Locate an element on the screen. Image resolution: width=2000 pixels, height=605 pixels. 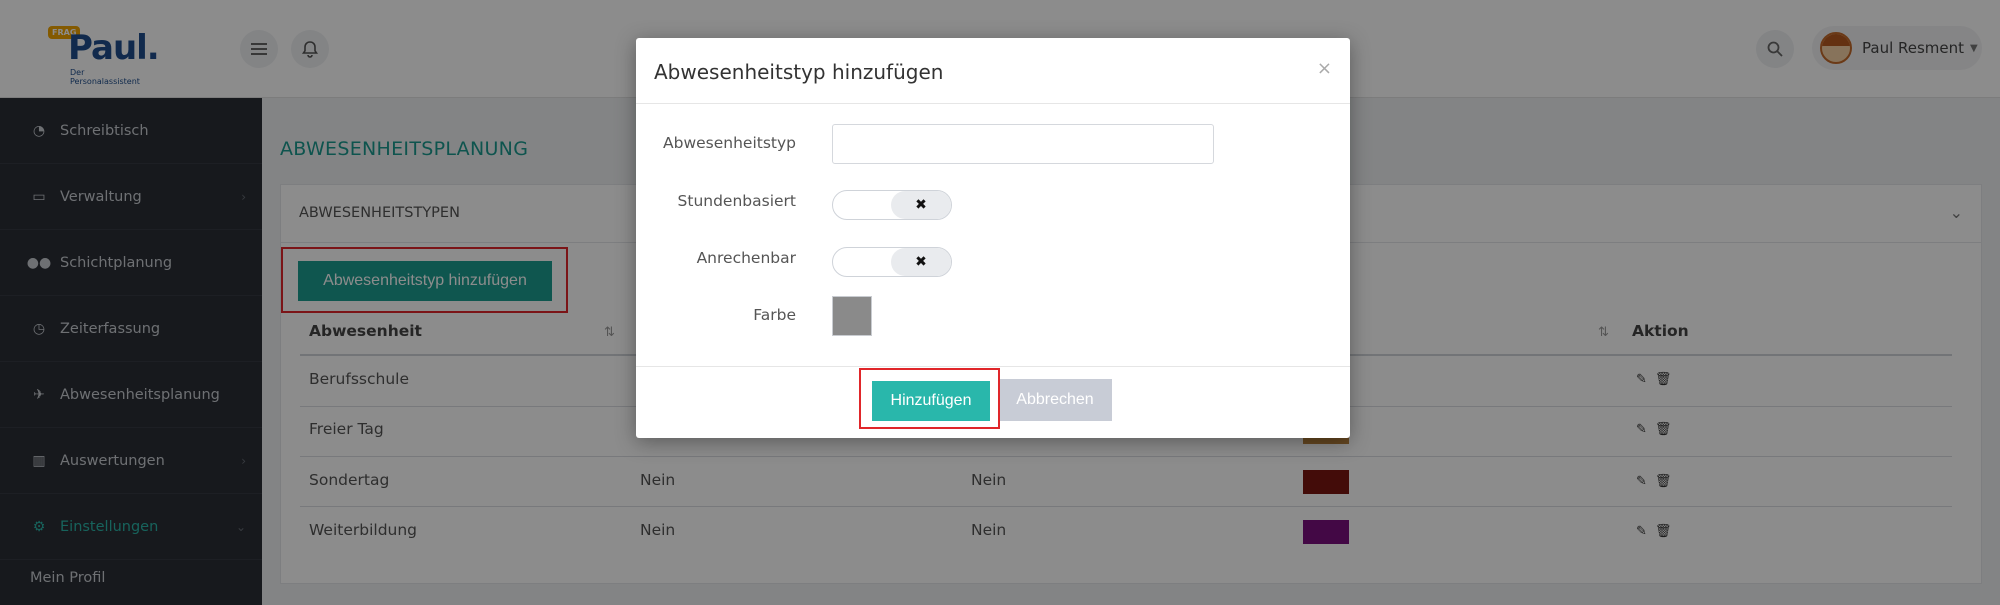
color-label: Farbe is located at coordinates (774, 315).